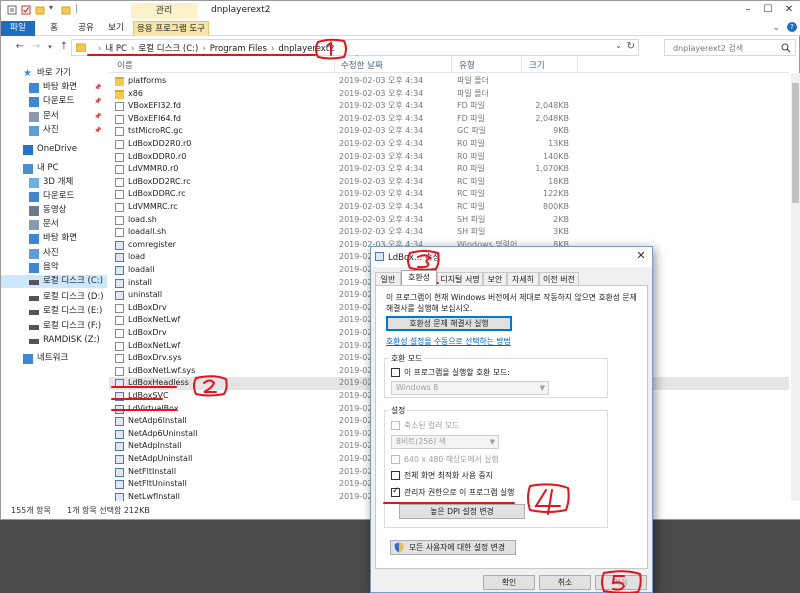 This screenshot has height=593, width=800. I want to click on high-dpi-settings-button: 높은 DPI 설정 변경, so click(462, 511).